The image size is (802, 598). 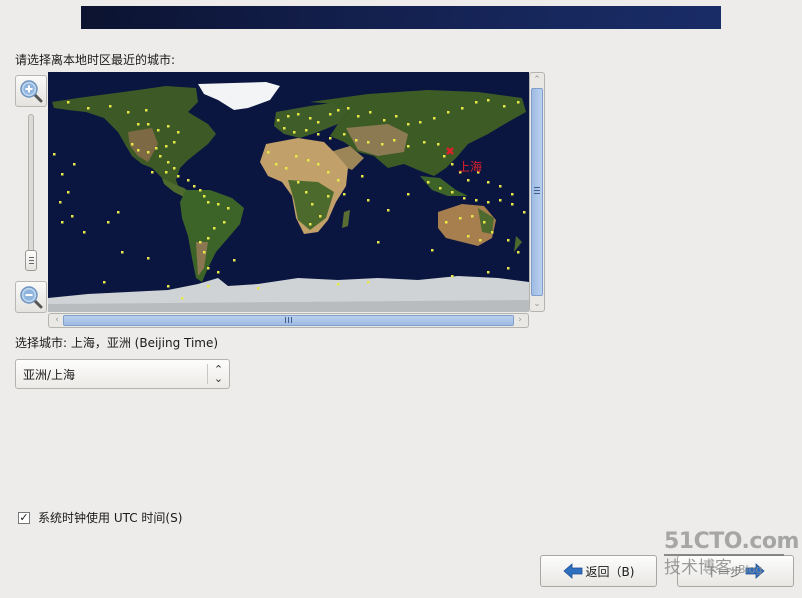 I want to click on map-horizontal-scrollbar: ‹ ›, so click(x=288, y=320).